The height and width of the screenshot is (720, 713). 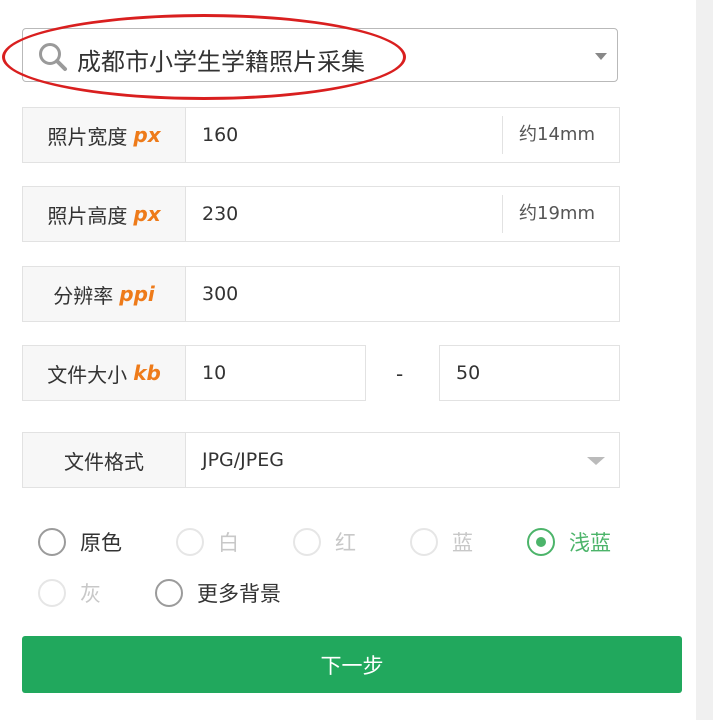 What do you see at coordinates (402, 214) in the screenshot?
I see `photo-height-input: 230 约19mm` at bounding box center [402, 214].